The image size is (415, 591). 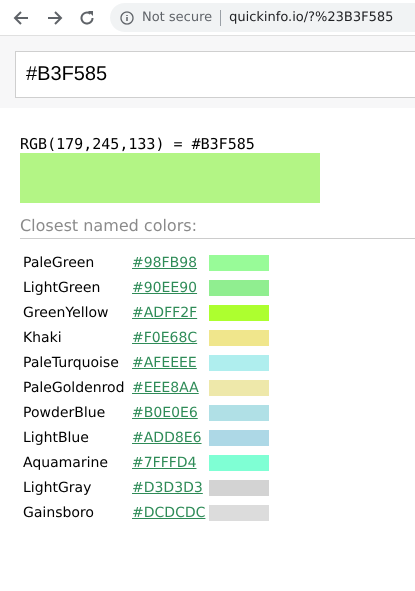 I want to click on color-name: LightBlue, so click(x=56, y=438).